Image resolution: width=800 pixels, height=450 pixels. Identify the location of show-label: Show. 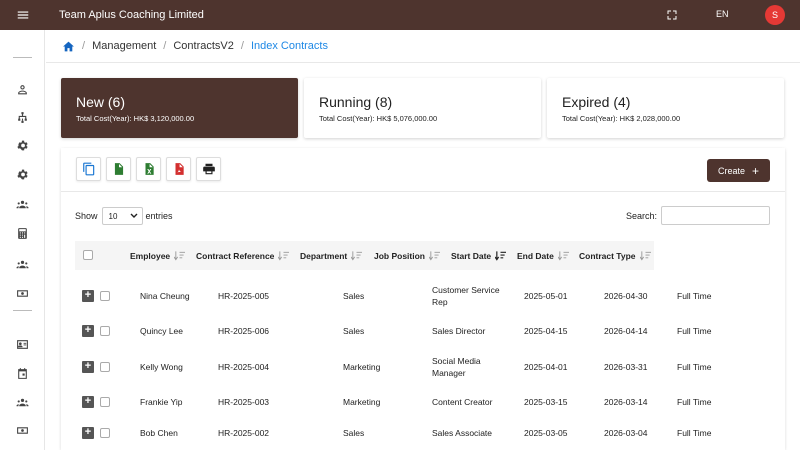
(86, 216).